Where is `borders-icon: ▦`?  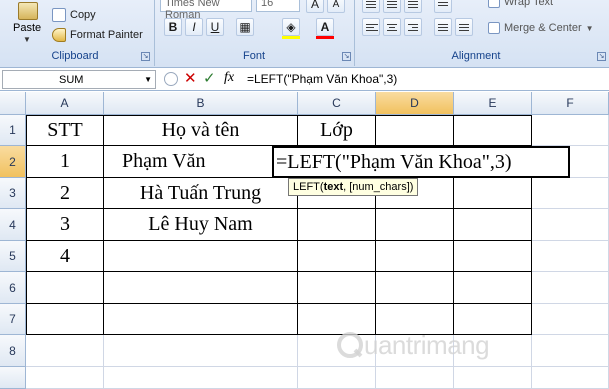
borders-icon: ▦ is located at coordinates (245, 27).